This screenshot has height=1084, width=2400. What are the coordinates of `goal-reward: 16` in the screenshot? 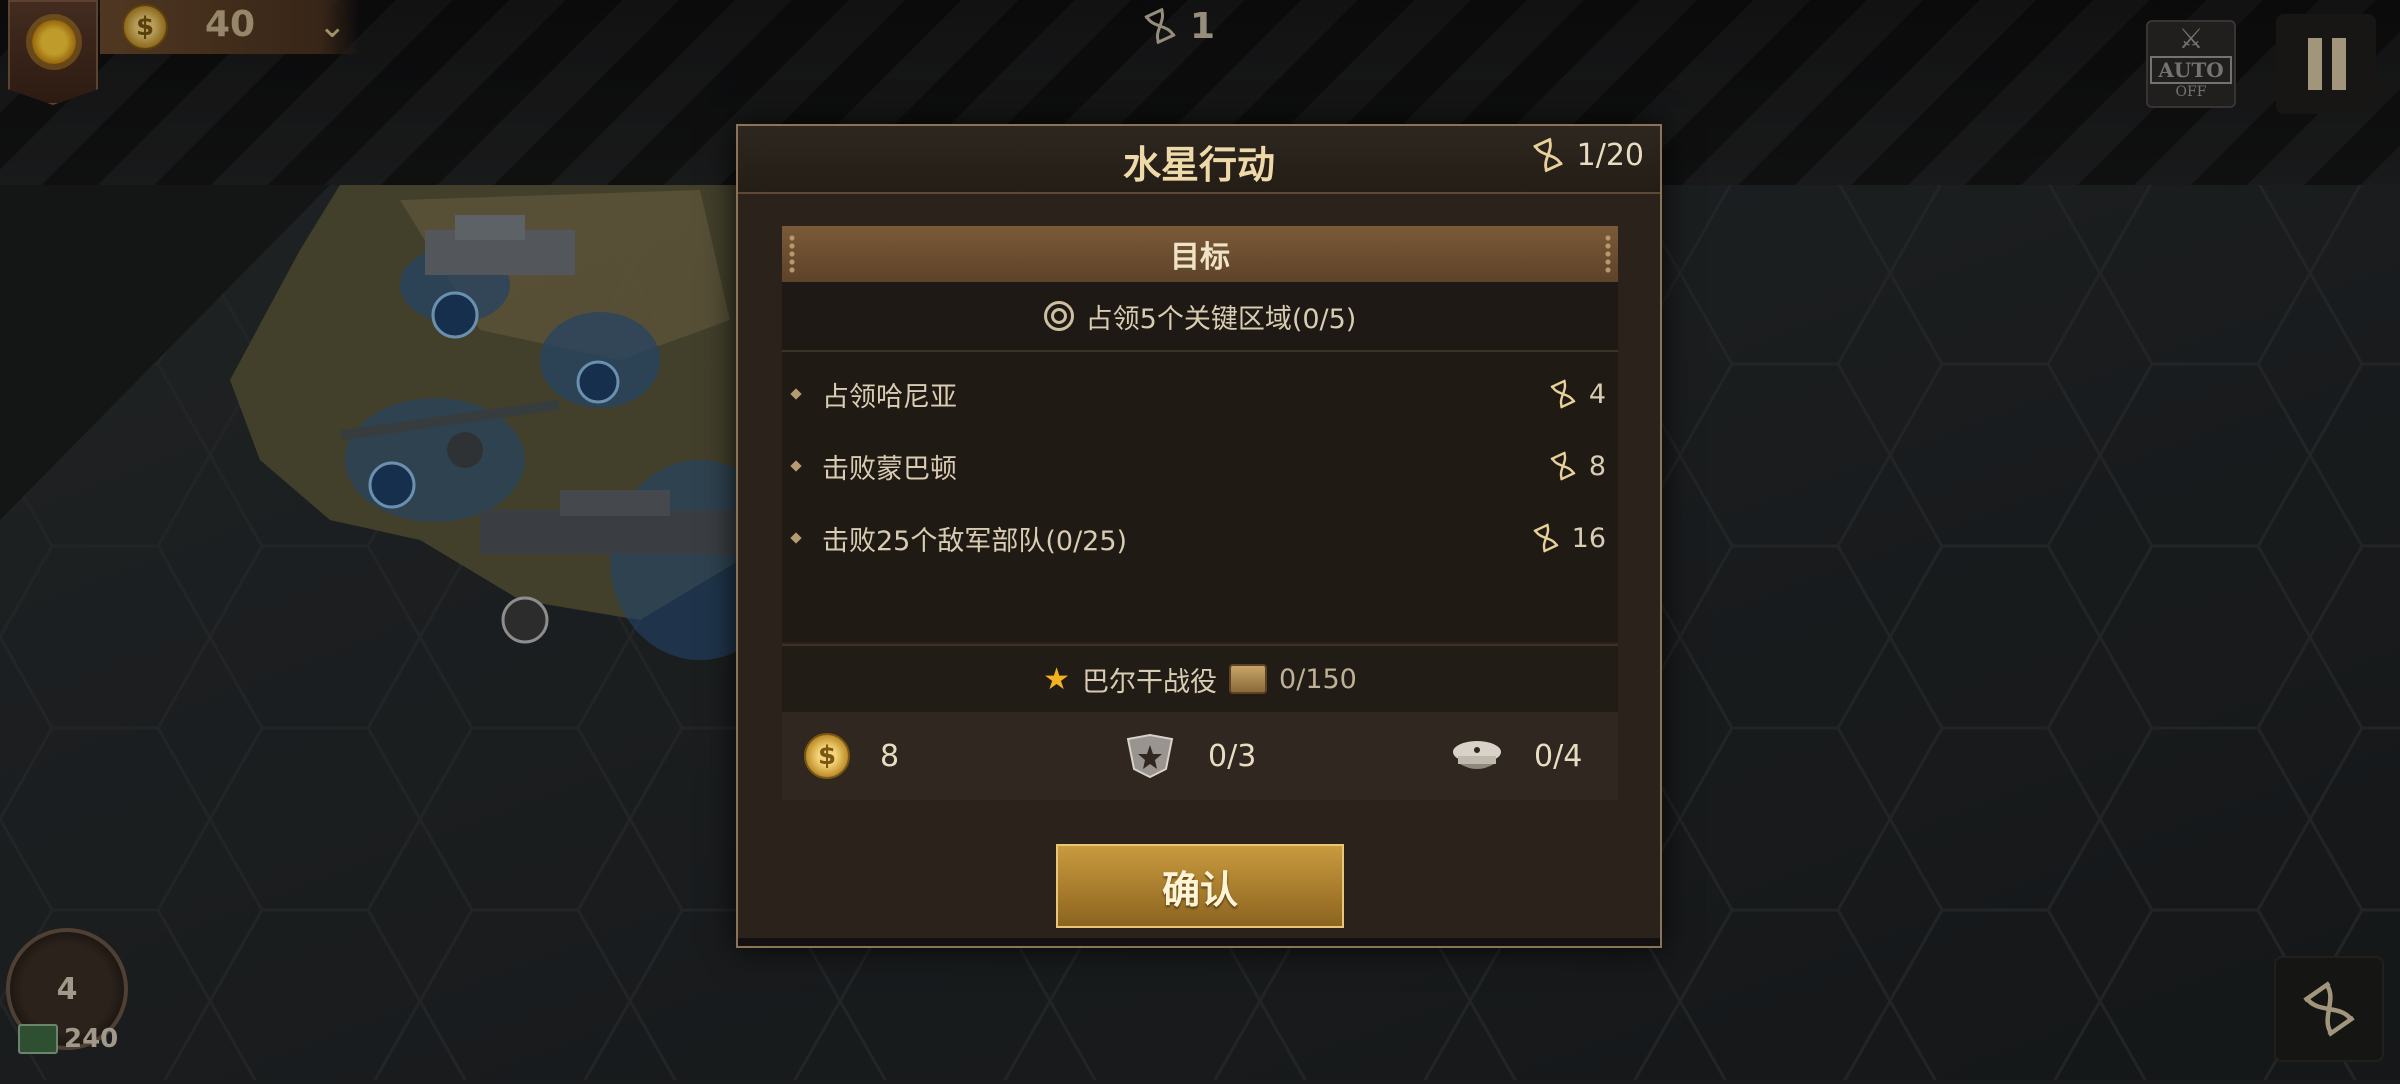 It's located at (1568, 538).